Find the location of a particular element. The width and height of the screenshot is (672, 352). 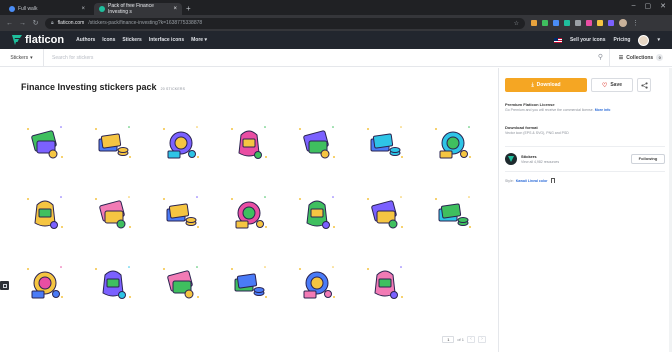

tab-favicon-icon is located at coordinates (12, 9).